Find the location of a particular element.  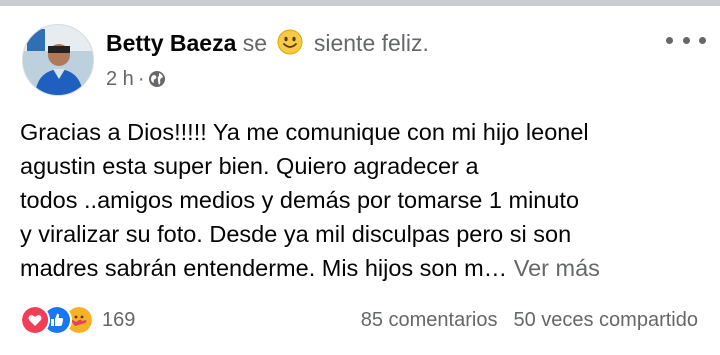

see-more-link: Ver más is located at coordinates (557, 268).